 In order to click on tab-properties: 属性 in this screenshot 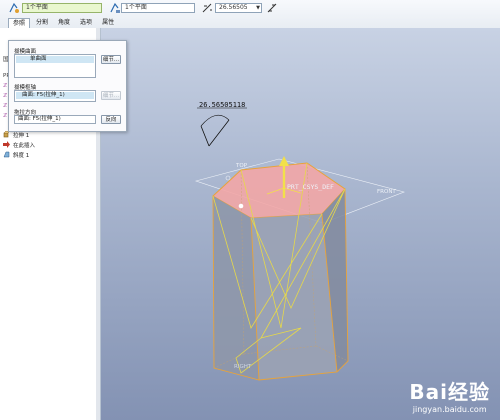, I will do `click(108, 23)`.